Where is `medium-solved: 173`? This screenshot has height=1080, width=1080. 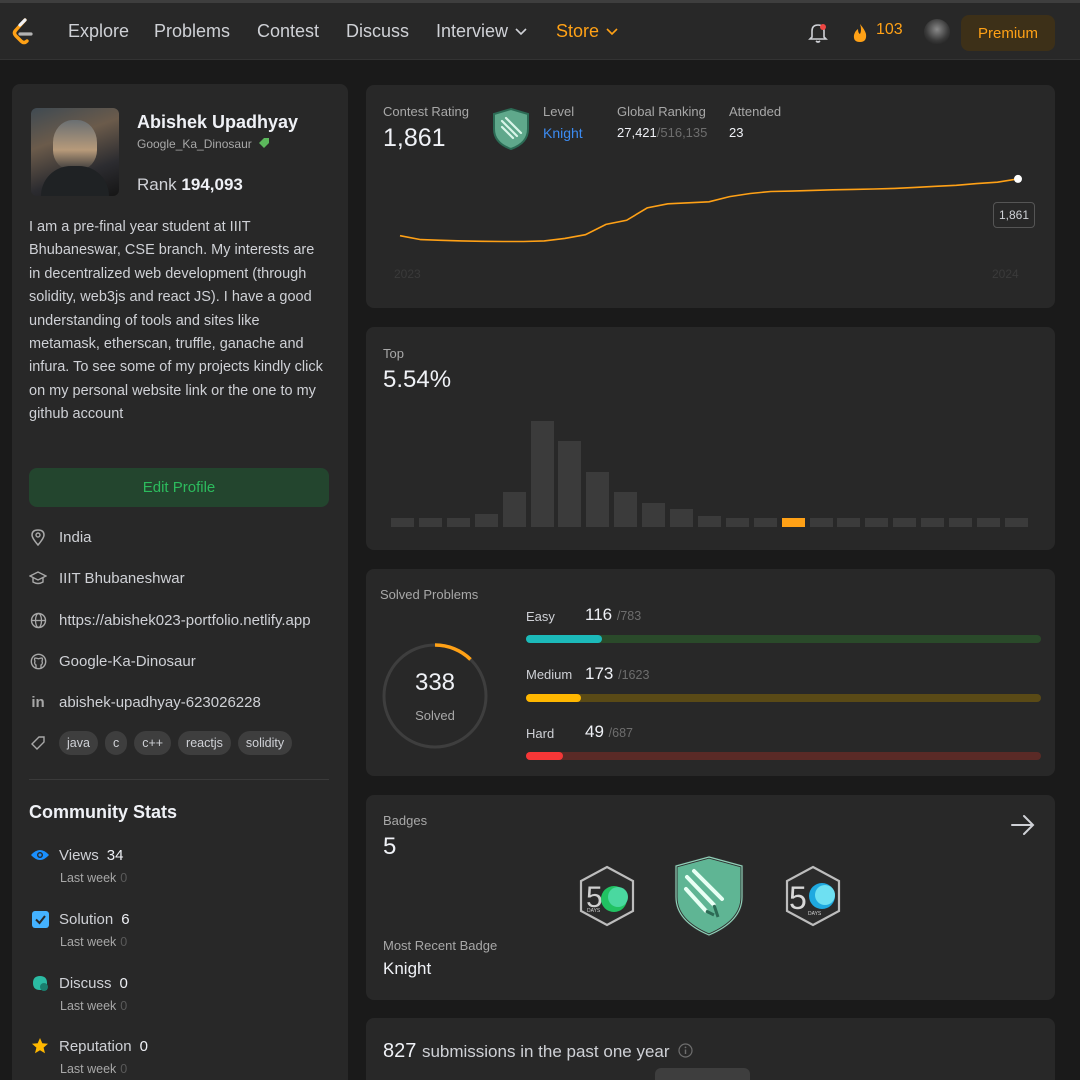
medium-solved: 173 is located at coordinates (599, 673).